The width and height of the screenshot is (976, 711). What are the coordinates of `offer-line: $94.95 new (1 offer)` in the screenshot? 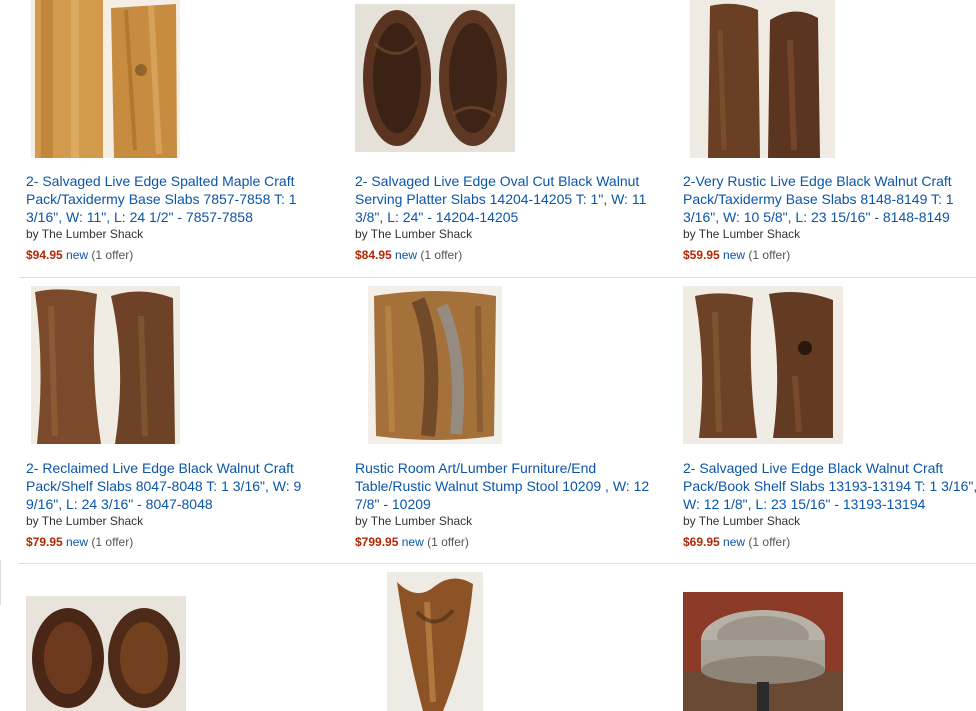 It's located at (79, 255).